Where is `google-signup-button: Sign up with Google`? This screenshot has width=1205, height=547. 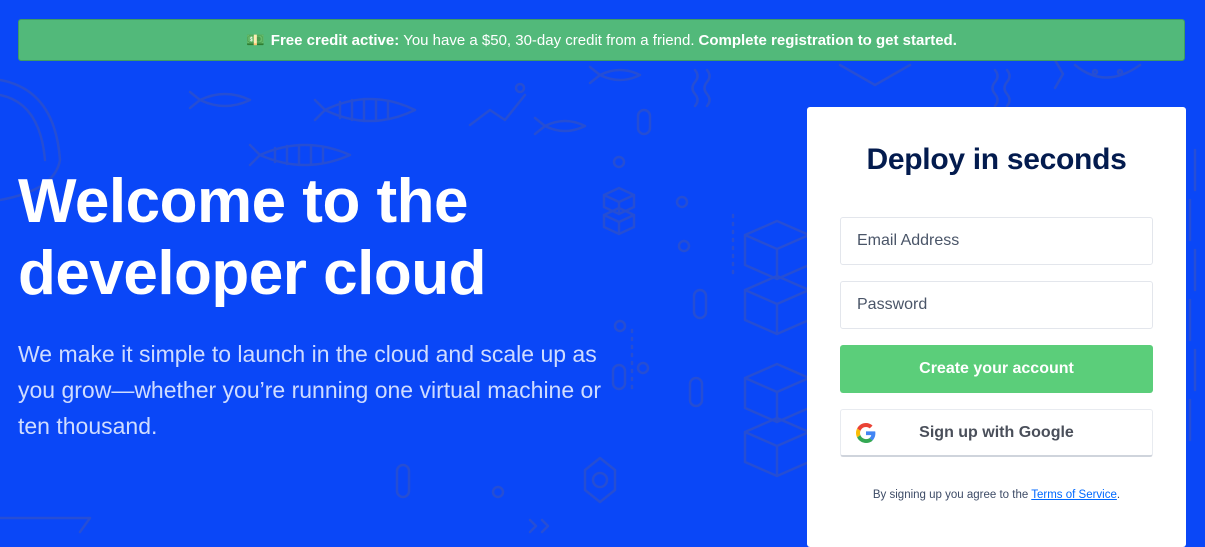 google-signup-button: Sign up with Google is located at coordinates (996, 433).